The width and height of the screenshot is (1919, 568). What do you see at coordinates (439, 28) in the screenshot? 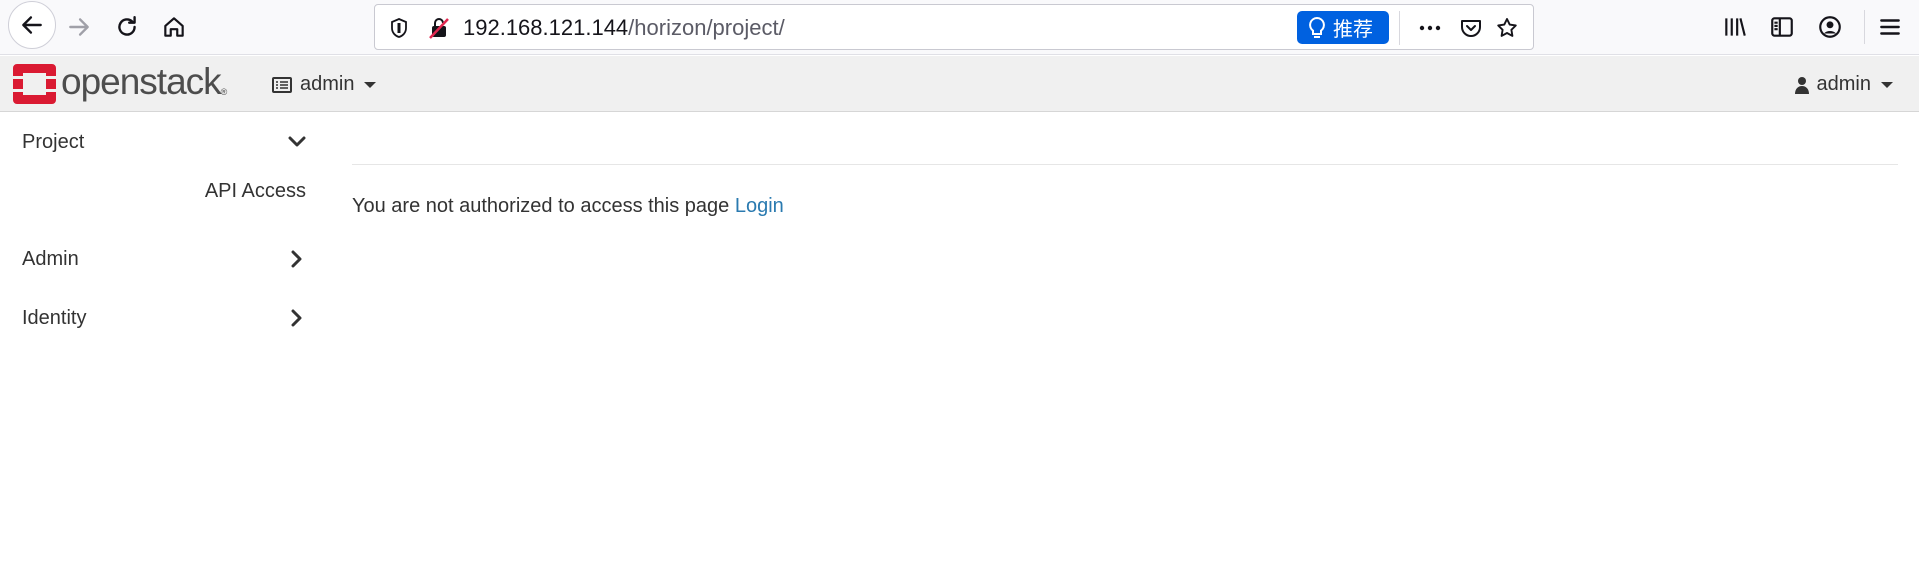
I see `insecure-lock-icon` at bounding box center [439, 28].